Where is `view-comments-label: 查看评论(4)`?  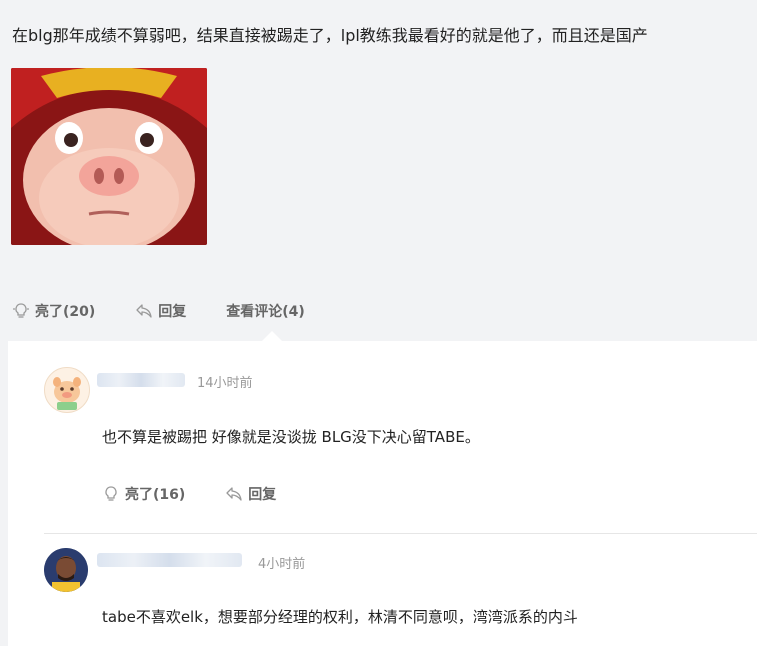 view-comments-label: 查看评论(4) is located at coordinates (265, 312).